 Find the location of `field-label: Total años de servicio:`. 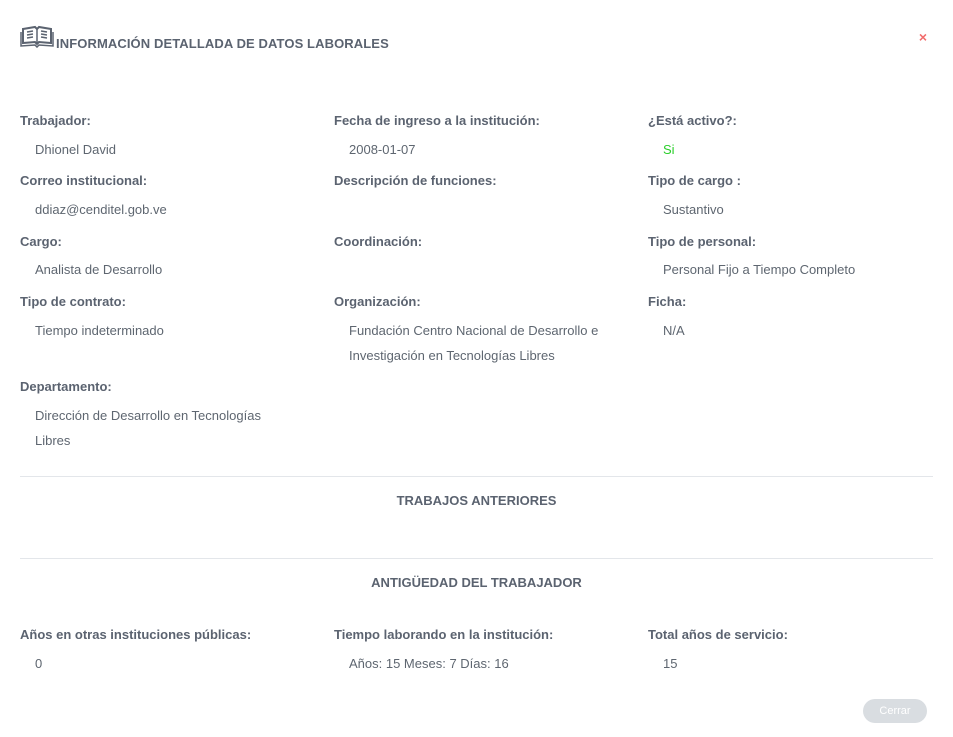

field-label: Total años de servicio: is located at coordinates (718, 634).